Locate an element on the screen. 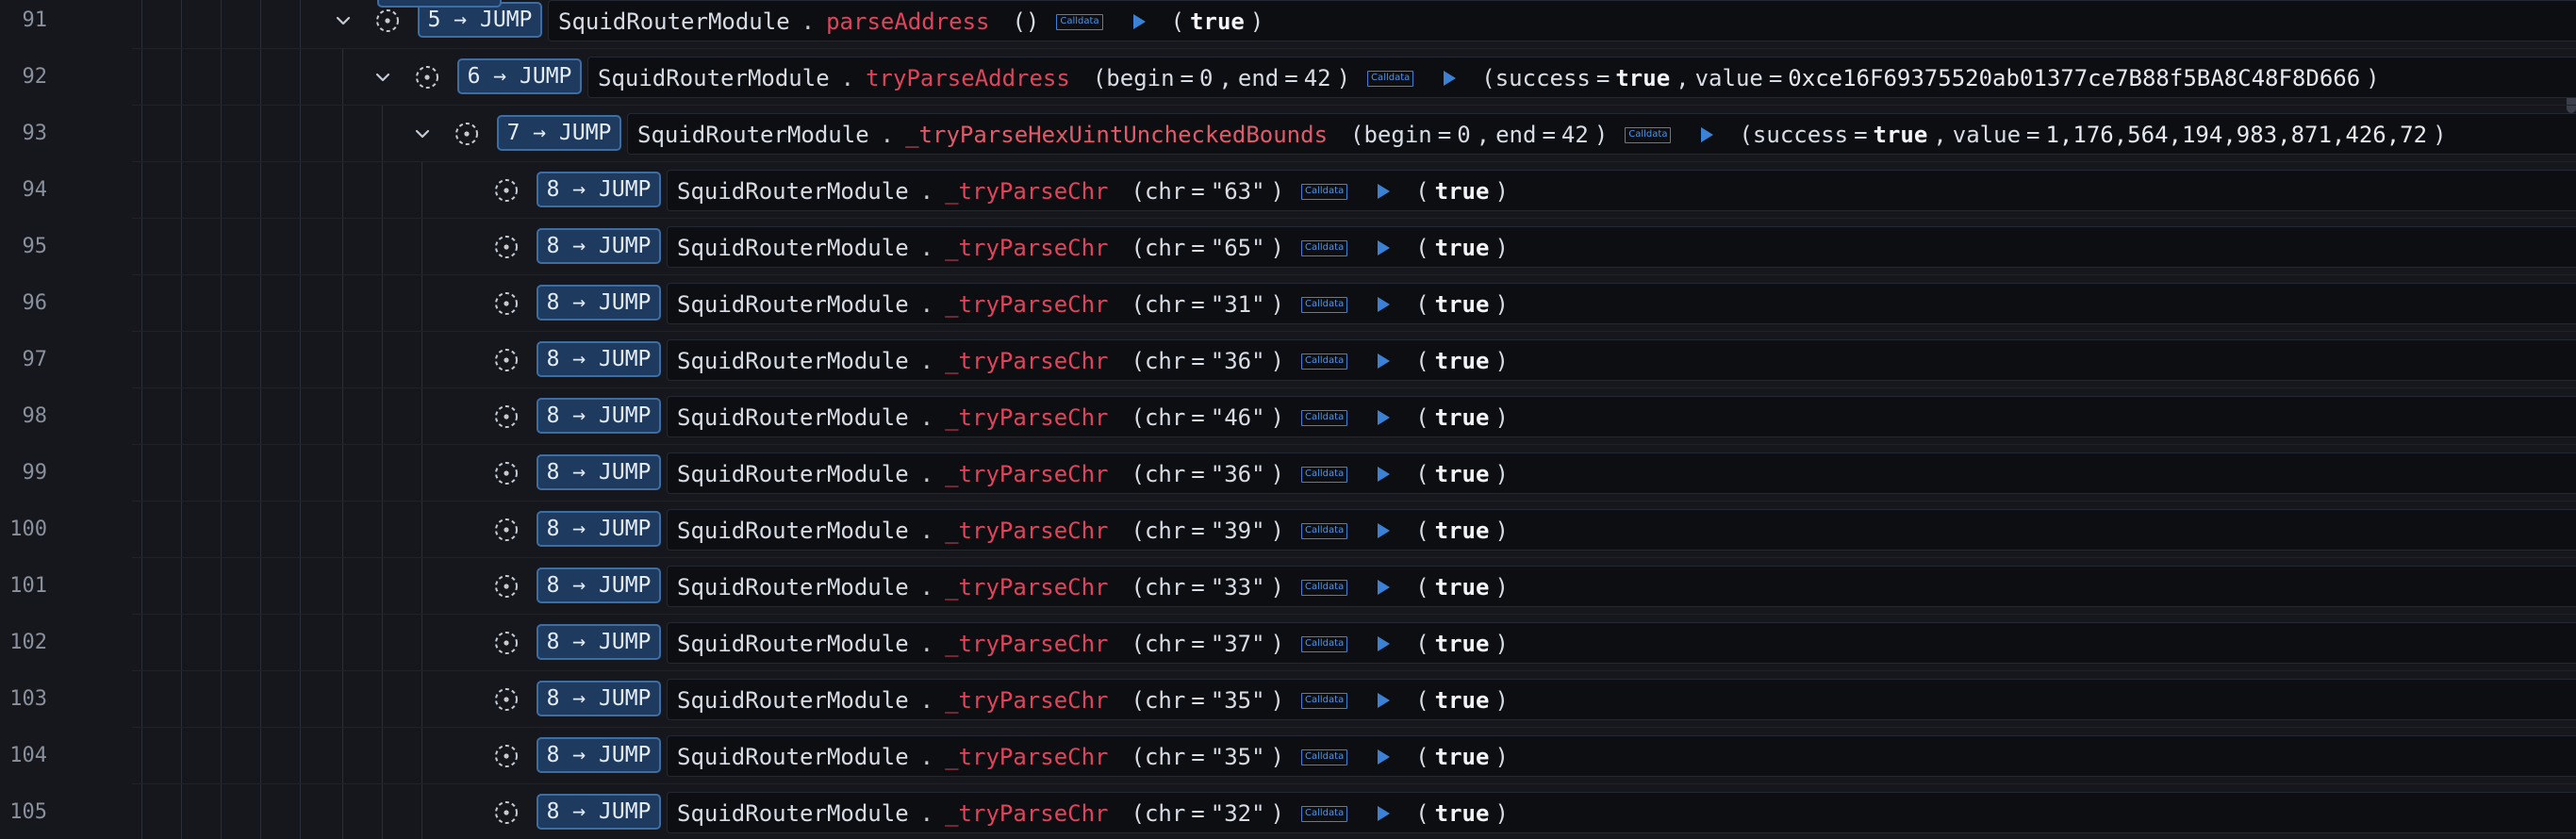 Image resolution: width=2576 pixels, height=839 pixels. function-name: _tryParseChr is located at coordinates (1027, 361).